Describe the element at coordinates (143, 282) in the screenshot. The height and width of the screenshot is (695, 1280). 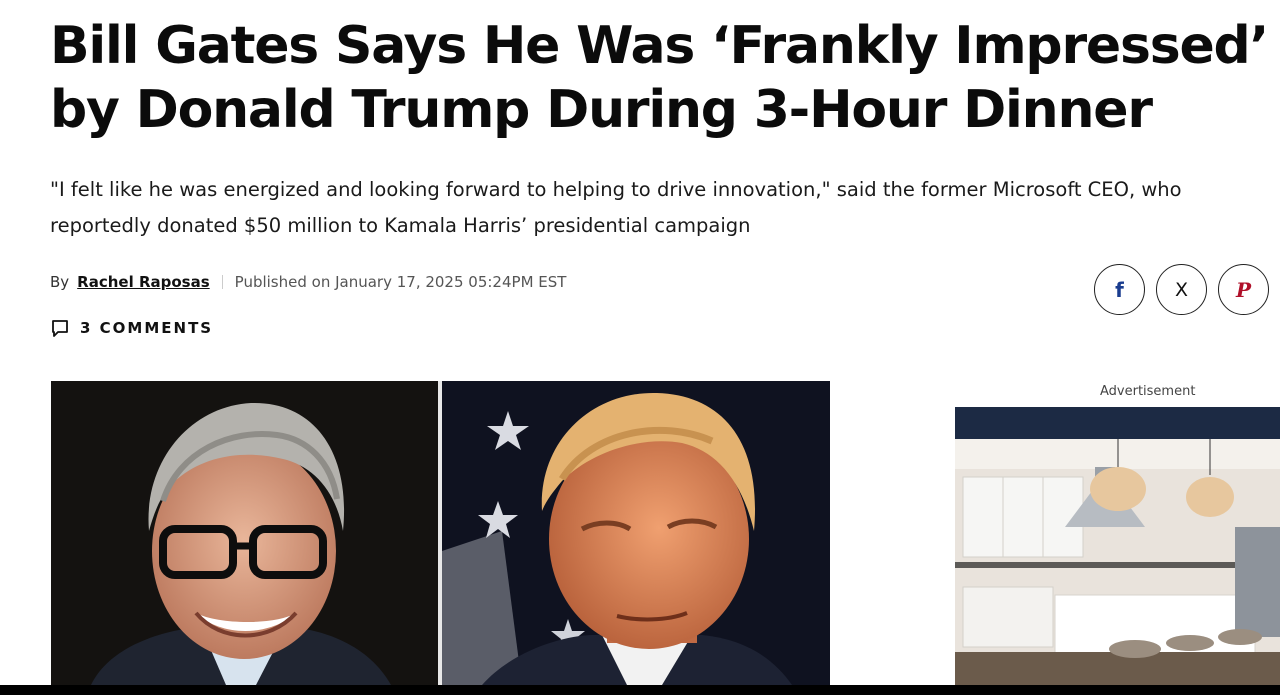
I see `author-link: Rachel Raposas` at that location.